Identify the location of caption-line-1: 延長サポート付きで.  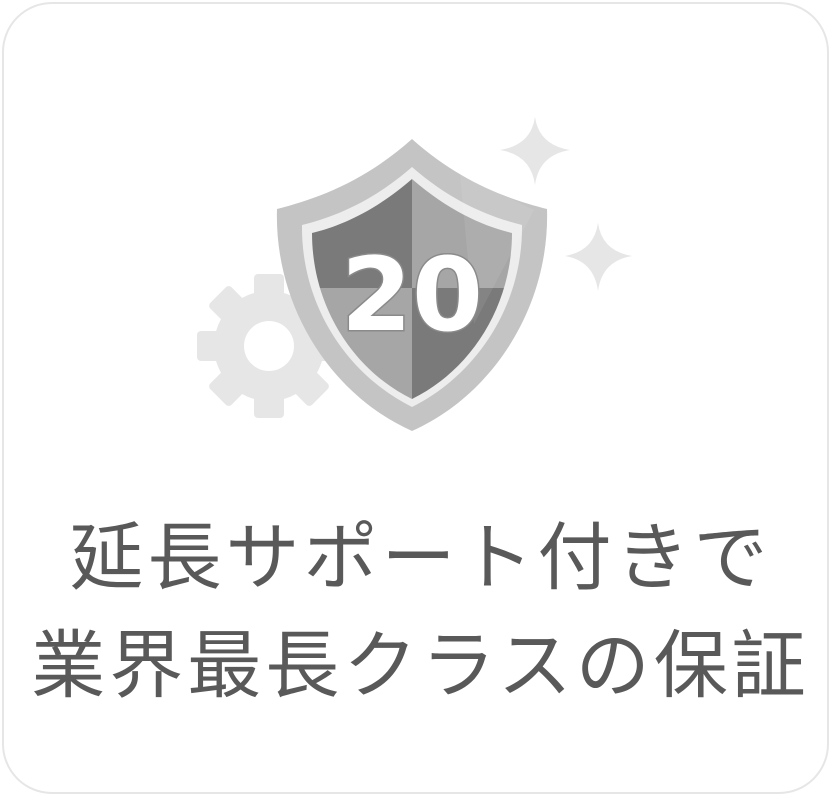
(420, 558).